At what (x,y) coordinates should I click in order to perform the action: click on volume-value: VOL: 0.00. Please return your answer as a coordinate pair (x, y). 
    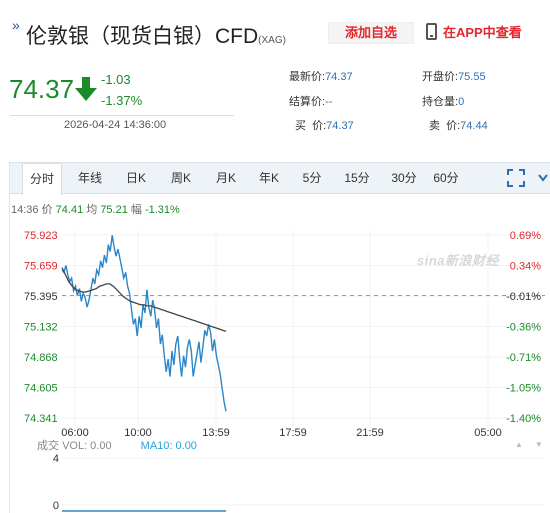
    Looking at the image, I should click on (87, 446).